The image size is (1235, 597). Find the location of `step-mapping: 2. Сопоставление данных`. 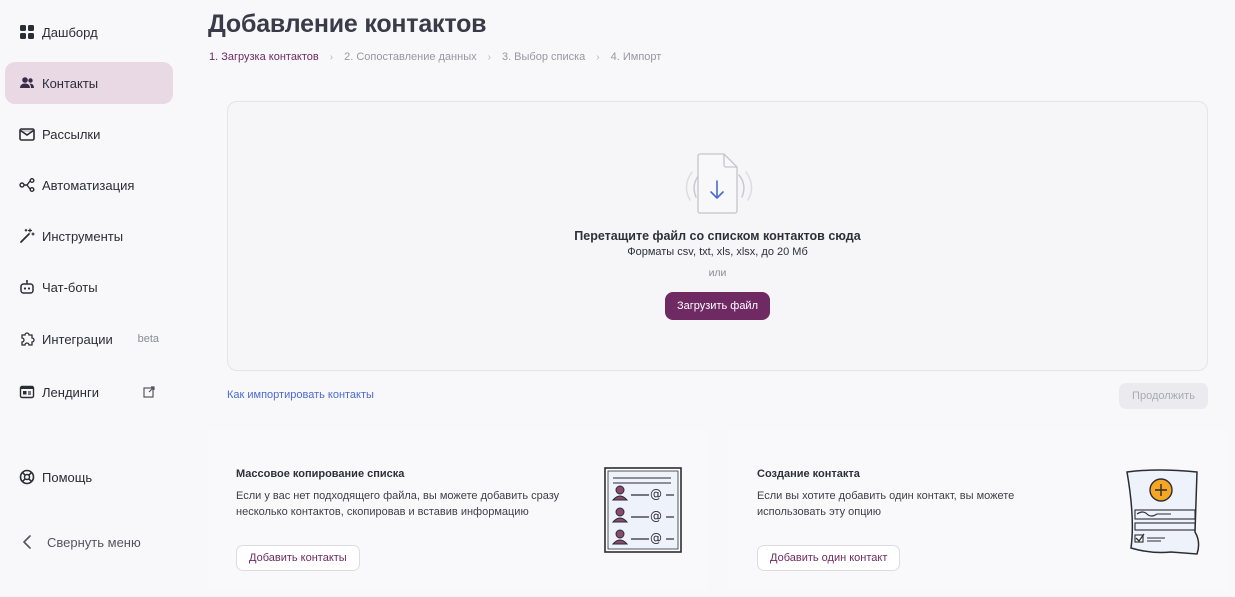

step-mapping: 2. Сопоставление данных is located at coordinates (410, 57).